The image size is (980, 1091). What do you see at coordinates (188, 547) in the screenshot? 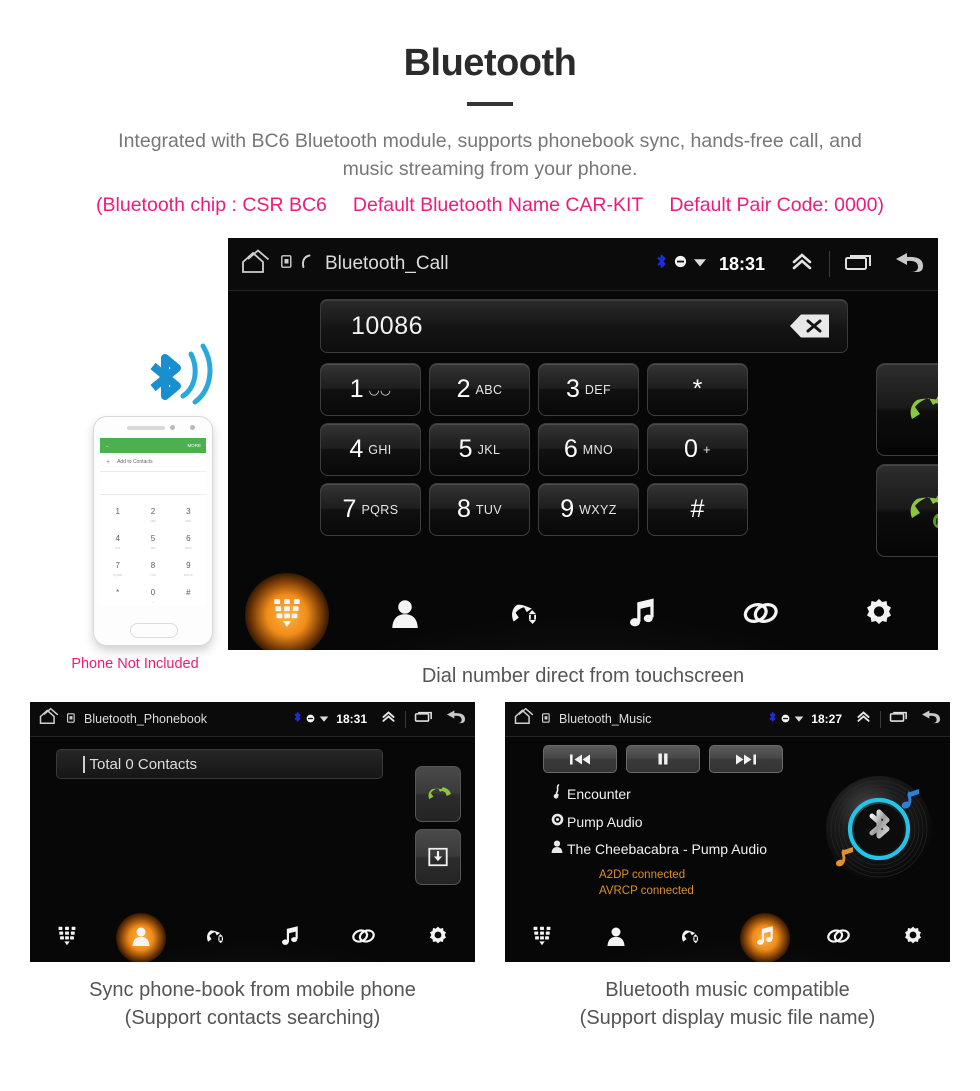
I see `phone-key-letters: MNO` at bounding box center [188, 547].